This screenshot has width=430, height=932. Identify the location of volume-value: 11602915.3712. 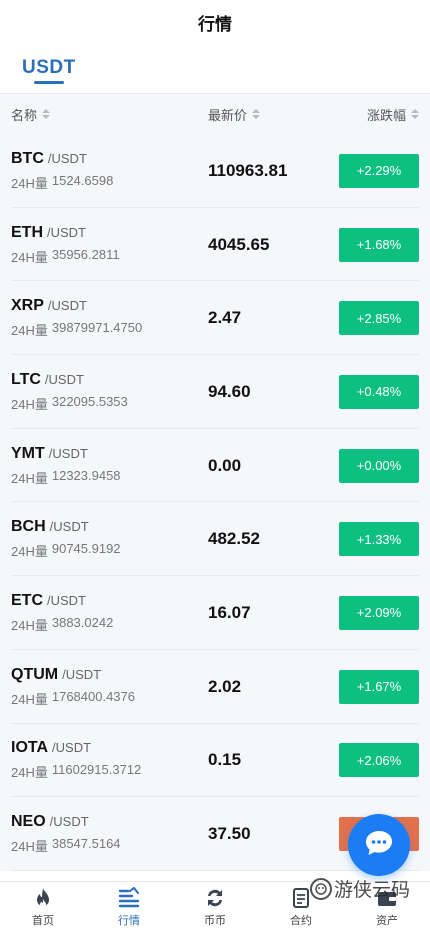
(96, 770).